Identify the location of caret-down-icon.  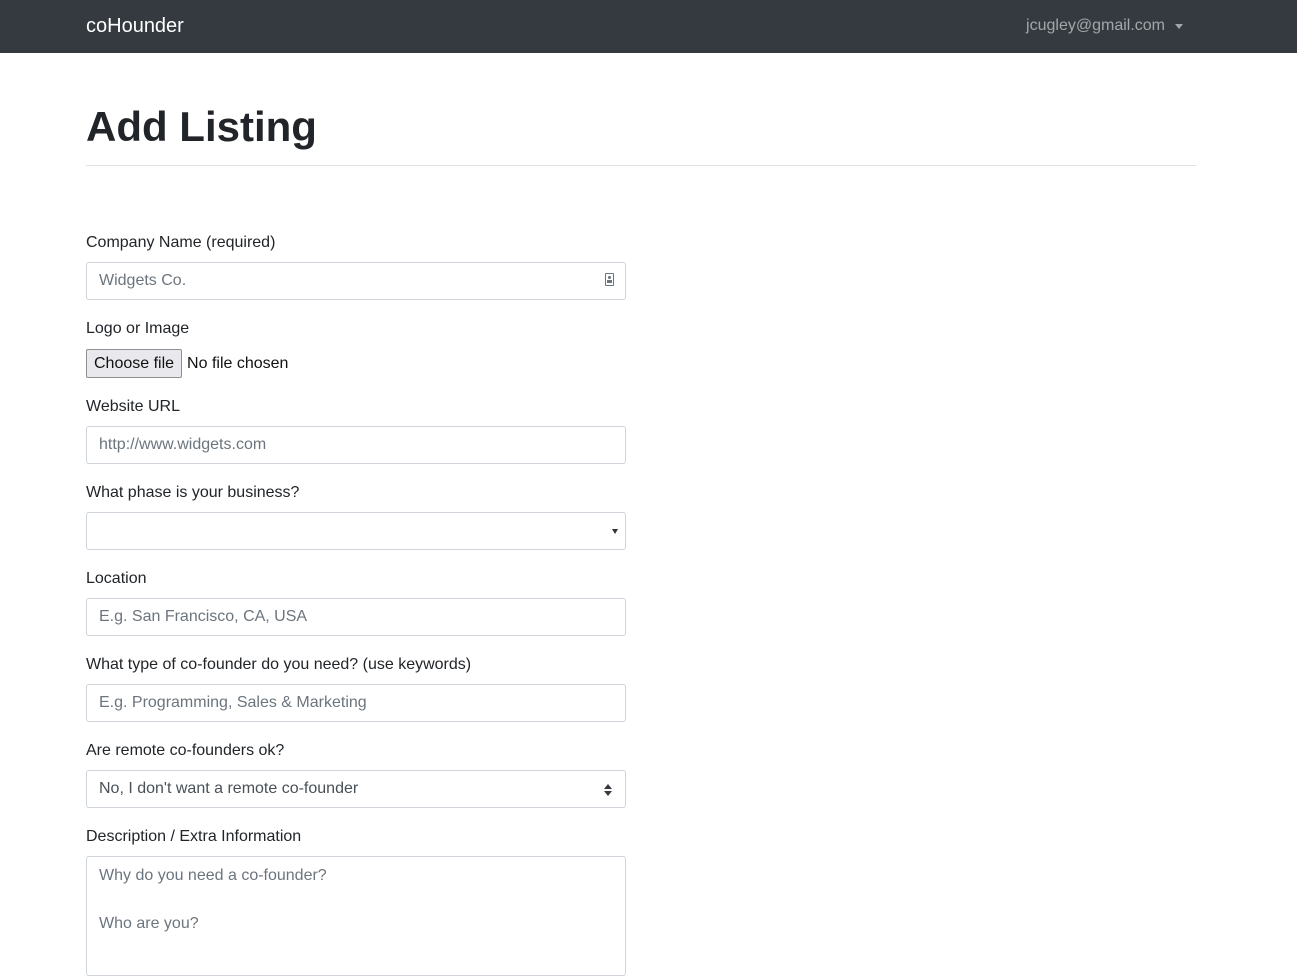
(1179, 26).